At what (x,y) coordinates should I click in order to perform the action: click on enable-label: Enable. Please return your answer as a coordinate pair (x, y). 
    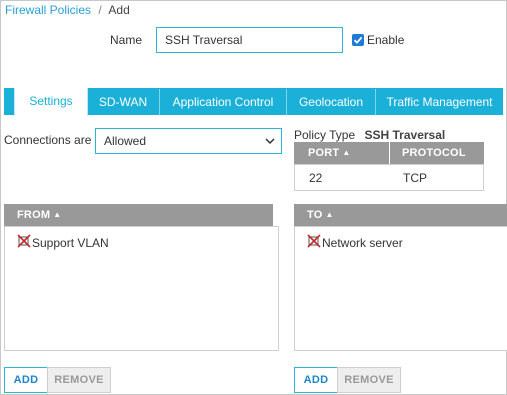
    Looking at the image, I should click on (386, 40).